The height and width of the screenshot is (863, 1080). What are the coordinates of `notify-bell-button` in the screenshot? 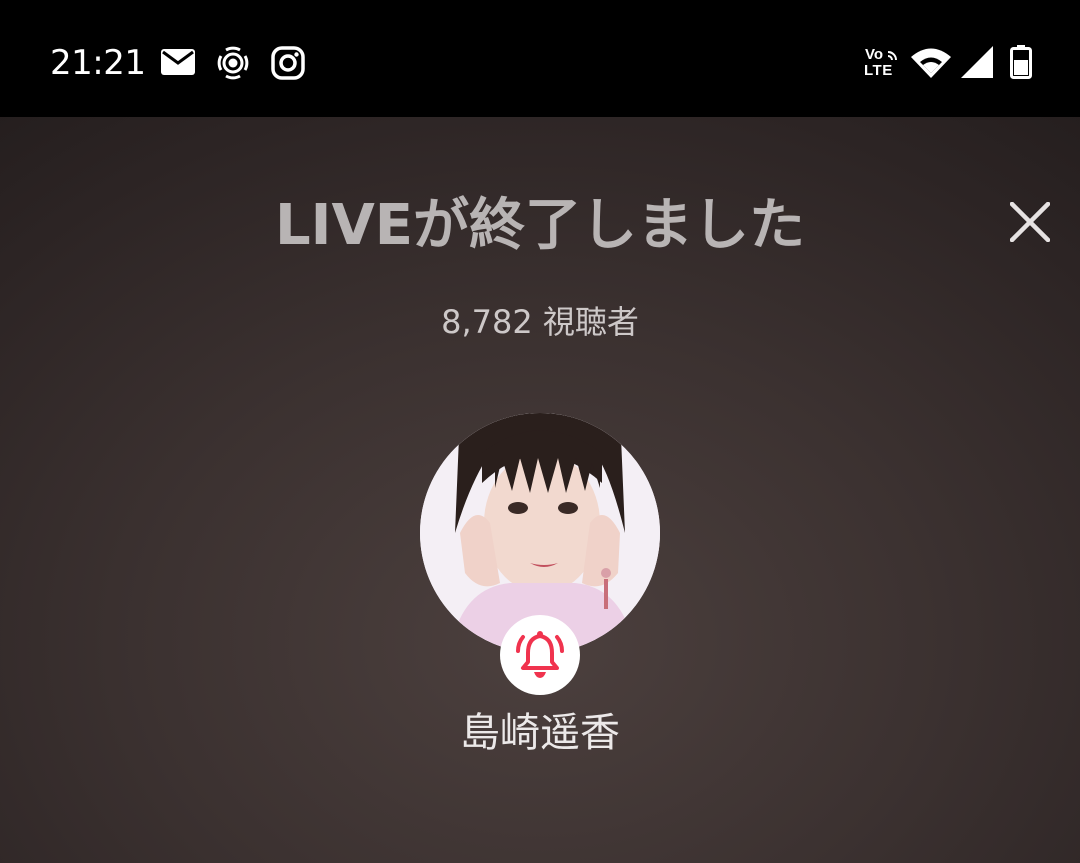 It's located at (540, 655).